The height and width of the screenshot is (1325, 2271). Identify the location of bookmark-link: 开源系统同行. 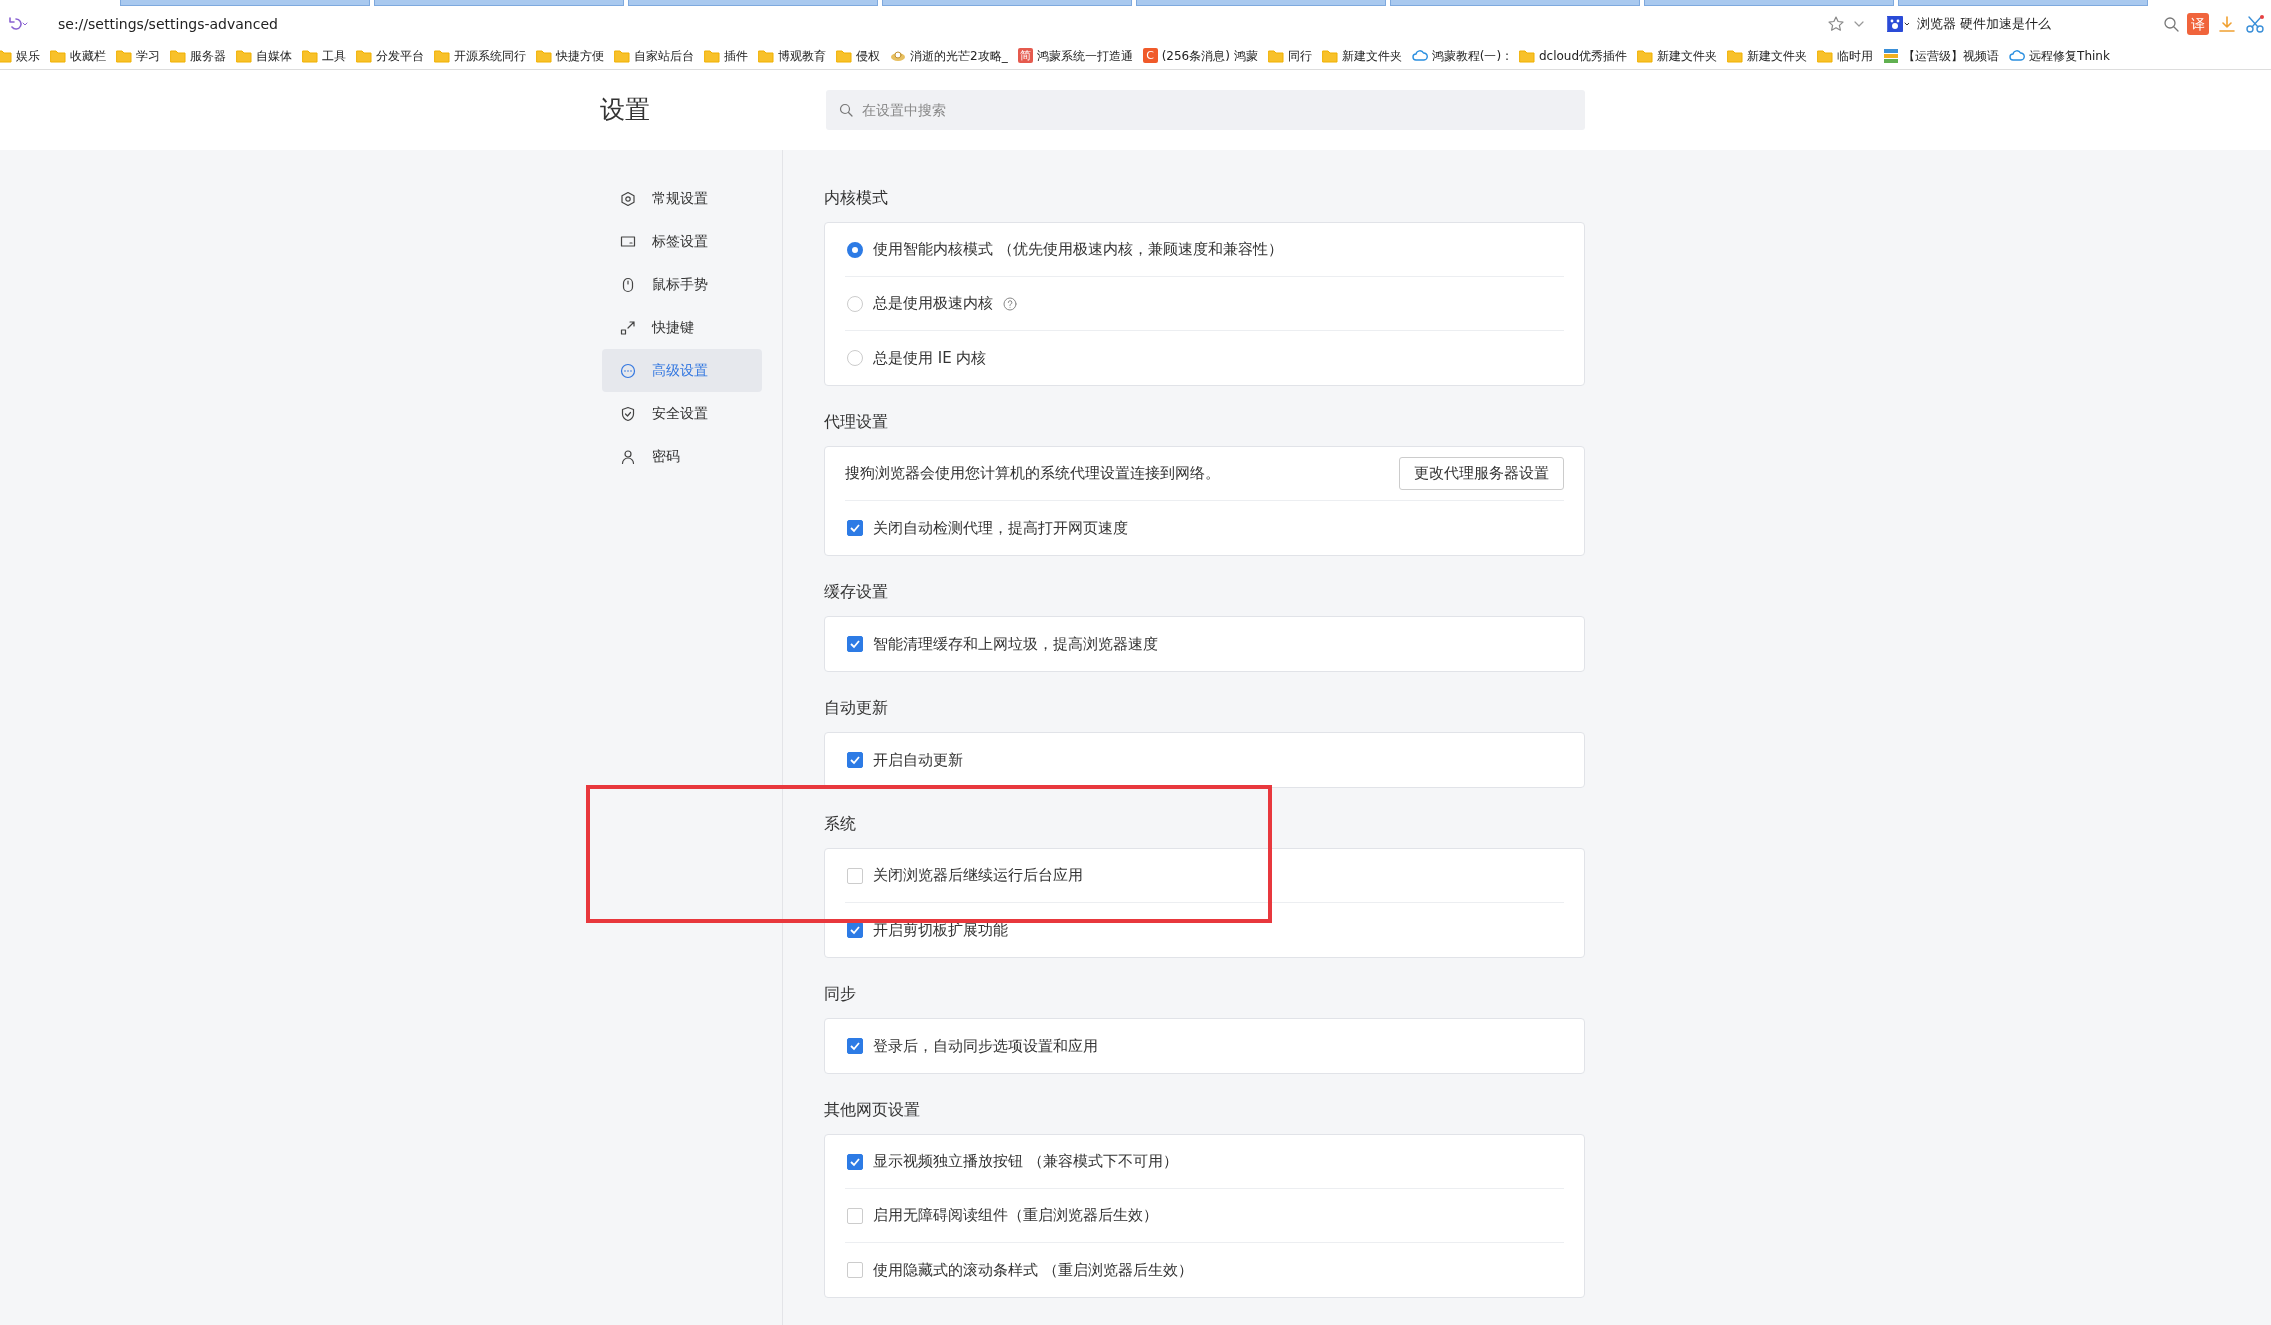
(480, 55).